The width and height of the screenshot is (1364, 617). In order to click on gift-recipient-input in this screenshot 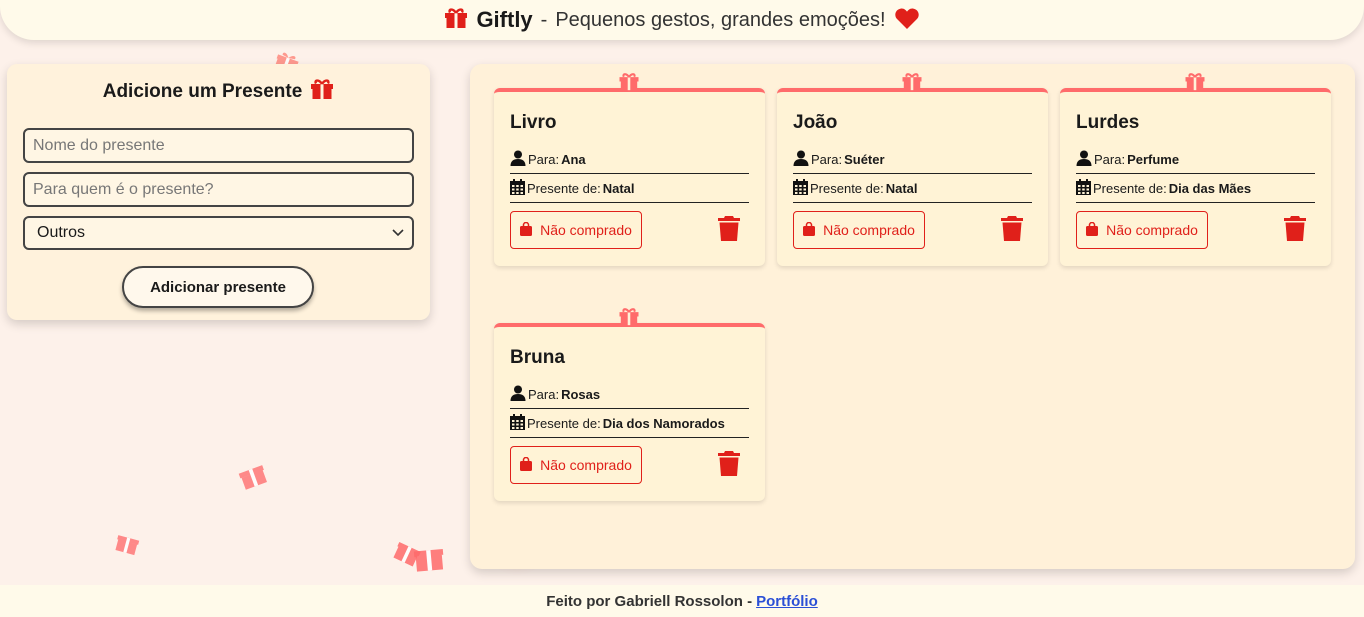, I will do `click(218, 189)`.